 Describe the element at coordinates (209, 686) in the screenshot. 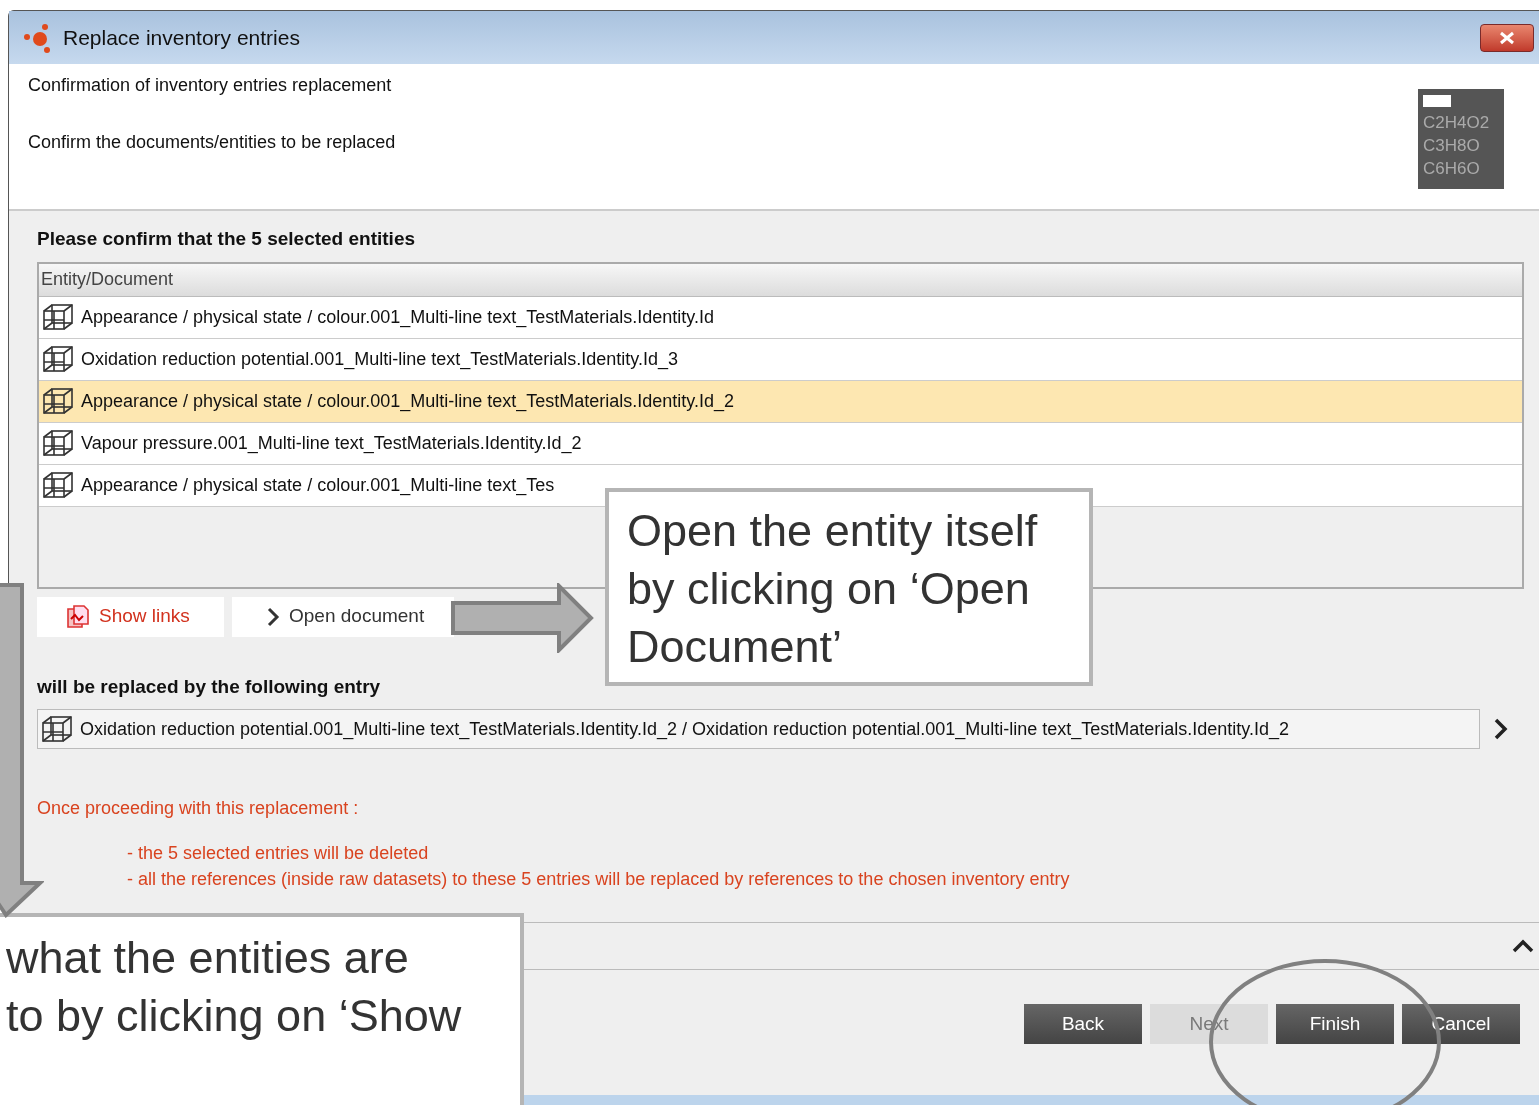

I see `section-heading: will be replaced by the following entry` at that location.